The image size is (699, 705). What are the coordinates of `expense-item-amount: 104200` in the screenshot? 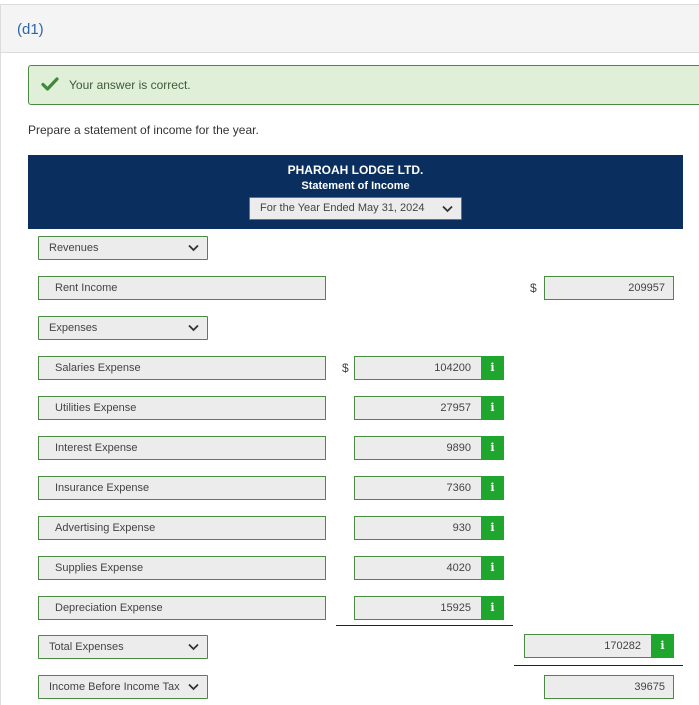 It's located at (452, 368).